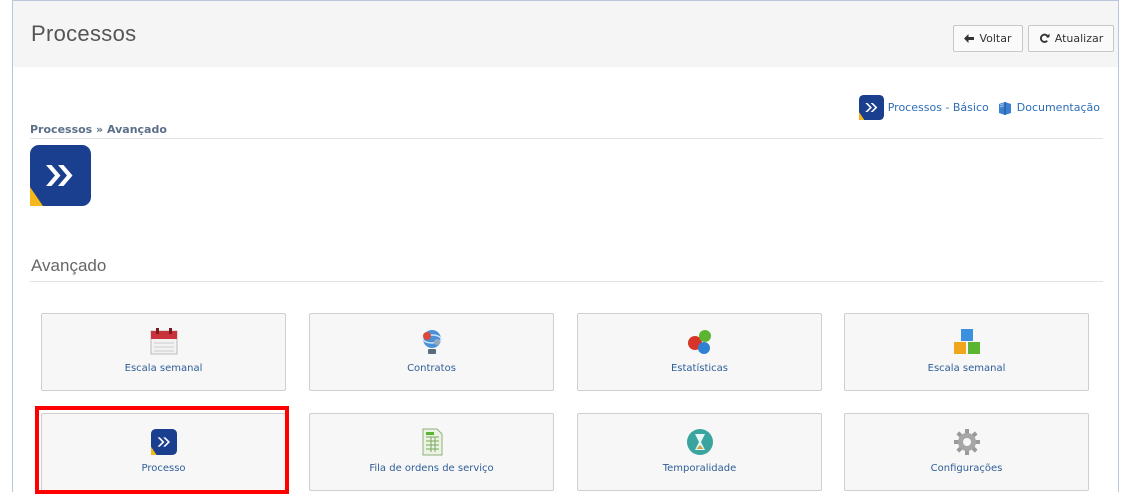 The height and width of the screenshot is (494, 1122). Describe the element at coordinates (84, 33) in the screenshot. I see `page-title: Processos` at that location.